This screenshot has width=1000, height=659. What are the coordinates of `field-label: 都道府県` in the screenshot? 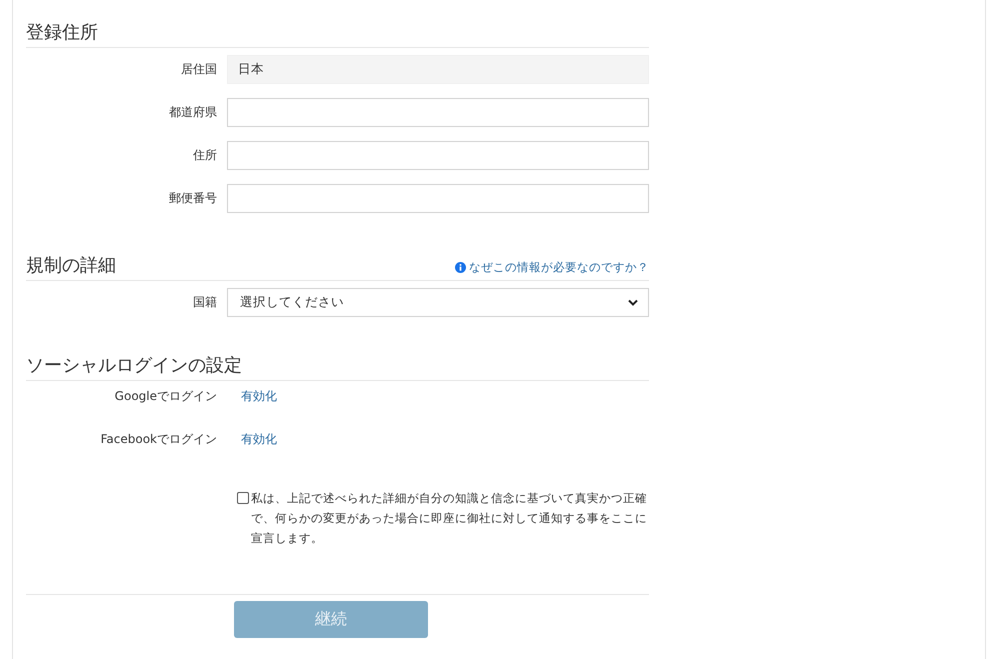 It's located at (193, 112).